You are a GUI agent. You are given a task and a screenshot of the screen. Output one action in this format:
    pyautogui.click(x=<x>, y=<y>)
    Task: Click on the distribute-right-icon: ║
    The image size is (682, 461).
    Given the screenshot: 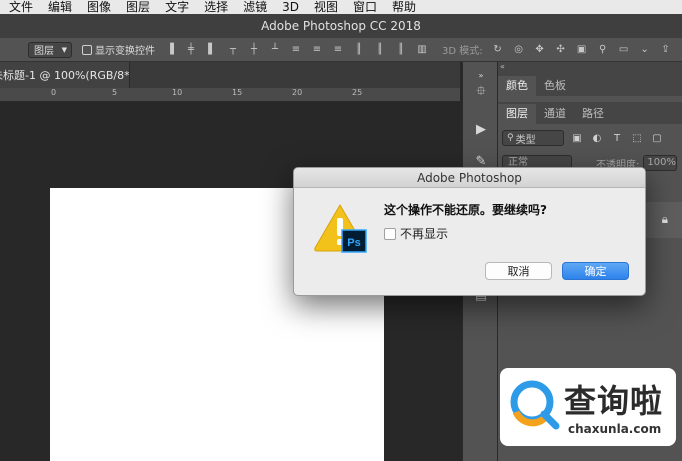 What is the action you would take?
    pyautogui.click(x=401, y=50)
    